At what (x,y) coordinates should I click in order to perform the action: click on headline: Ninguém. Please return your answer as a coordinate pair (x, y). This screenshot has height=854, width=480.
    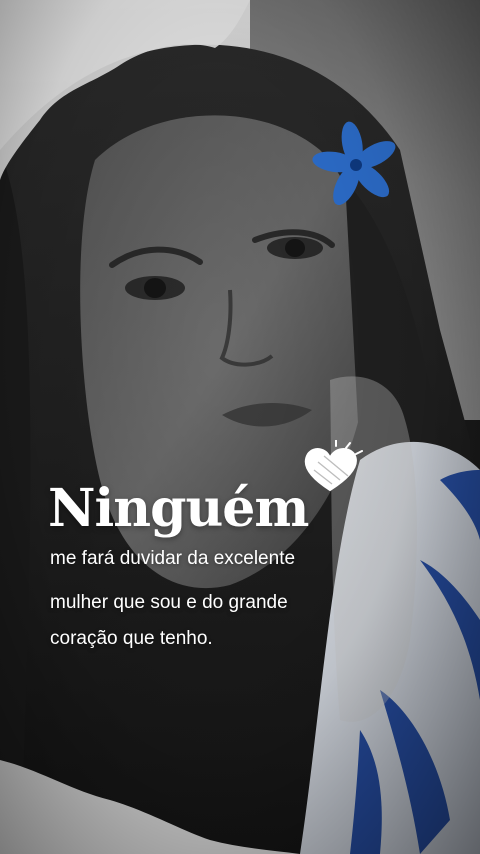
    Looking at the image, I should click on (178, 508).